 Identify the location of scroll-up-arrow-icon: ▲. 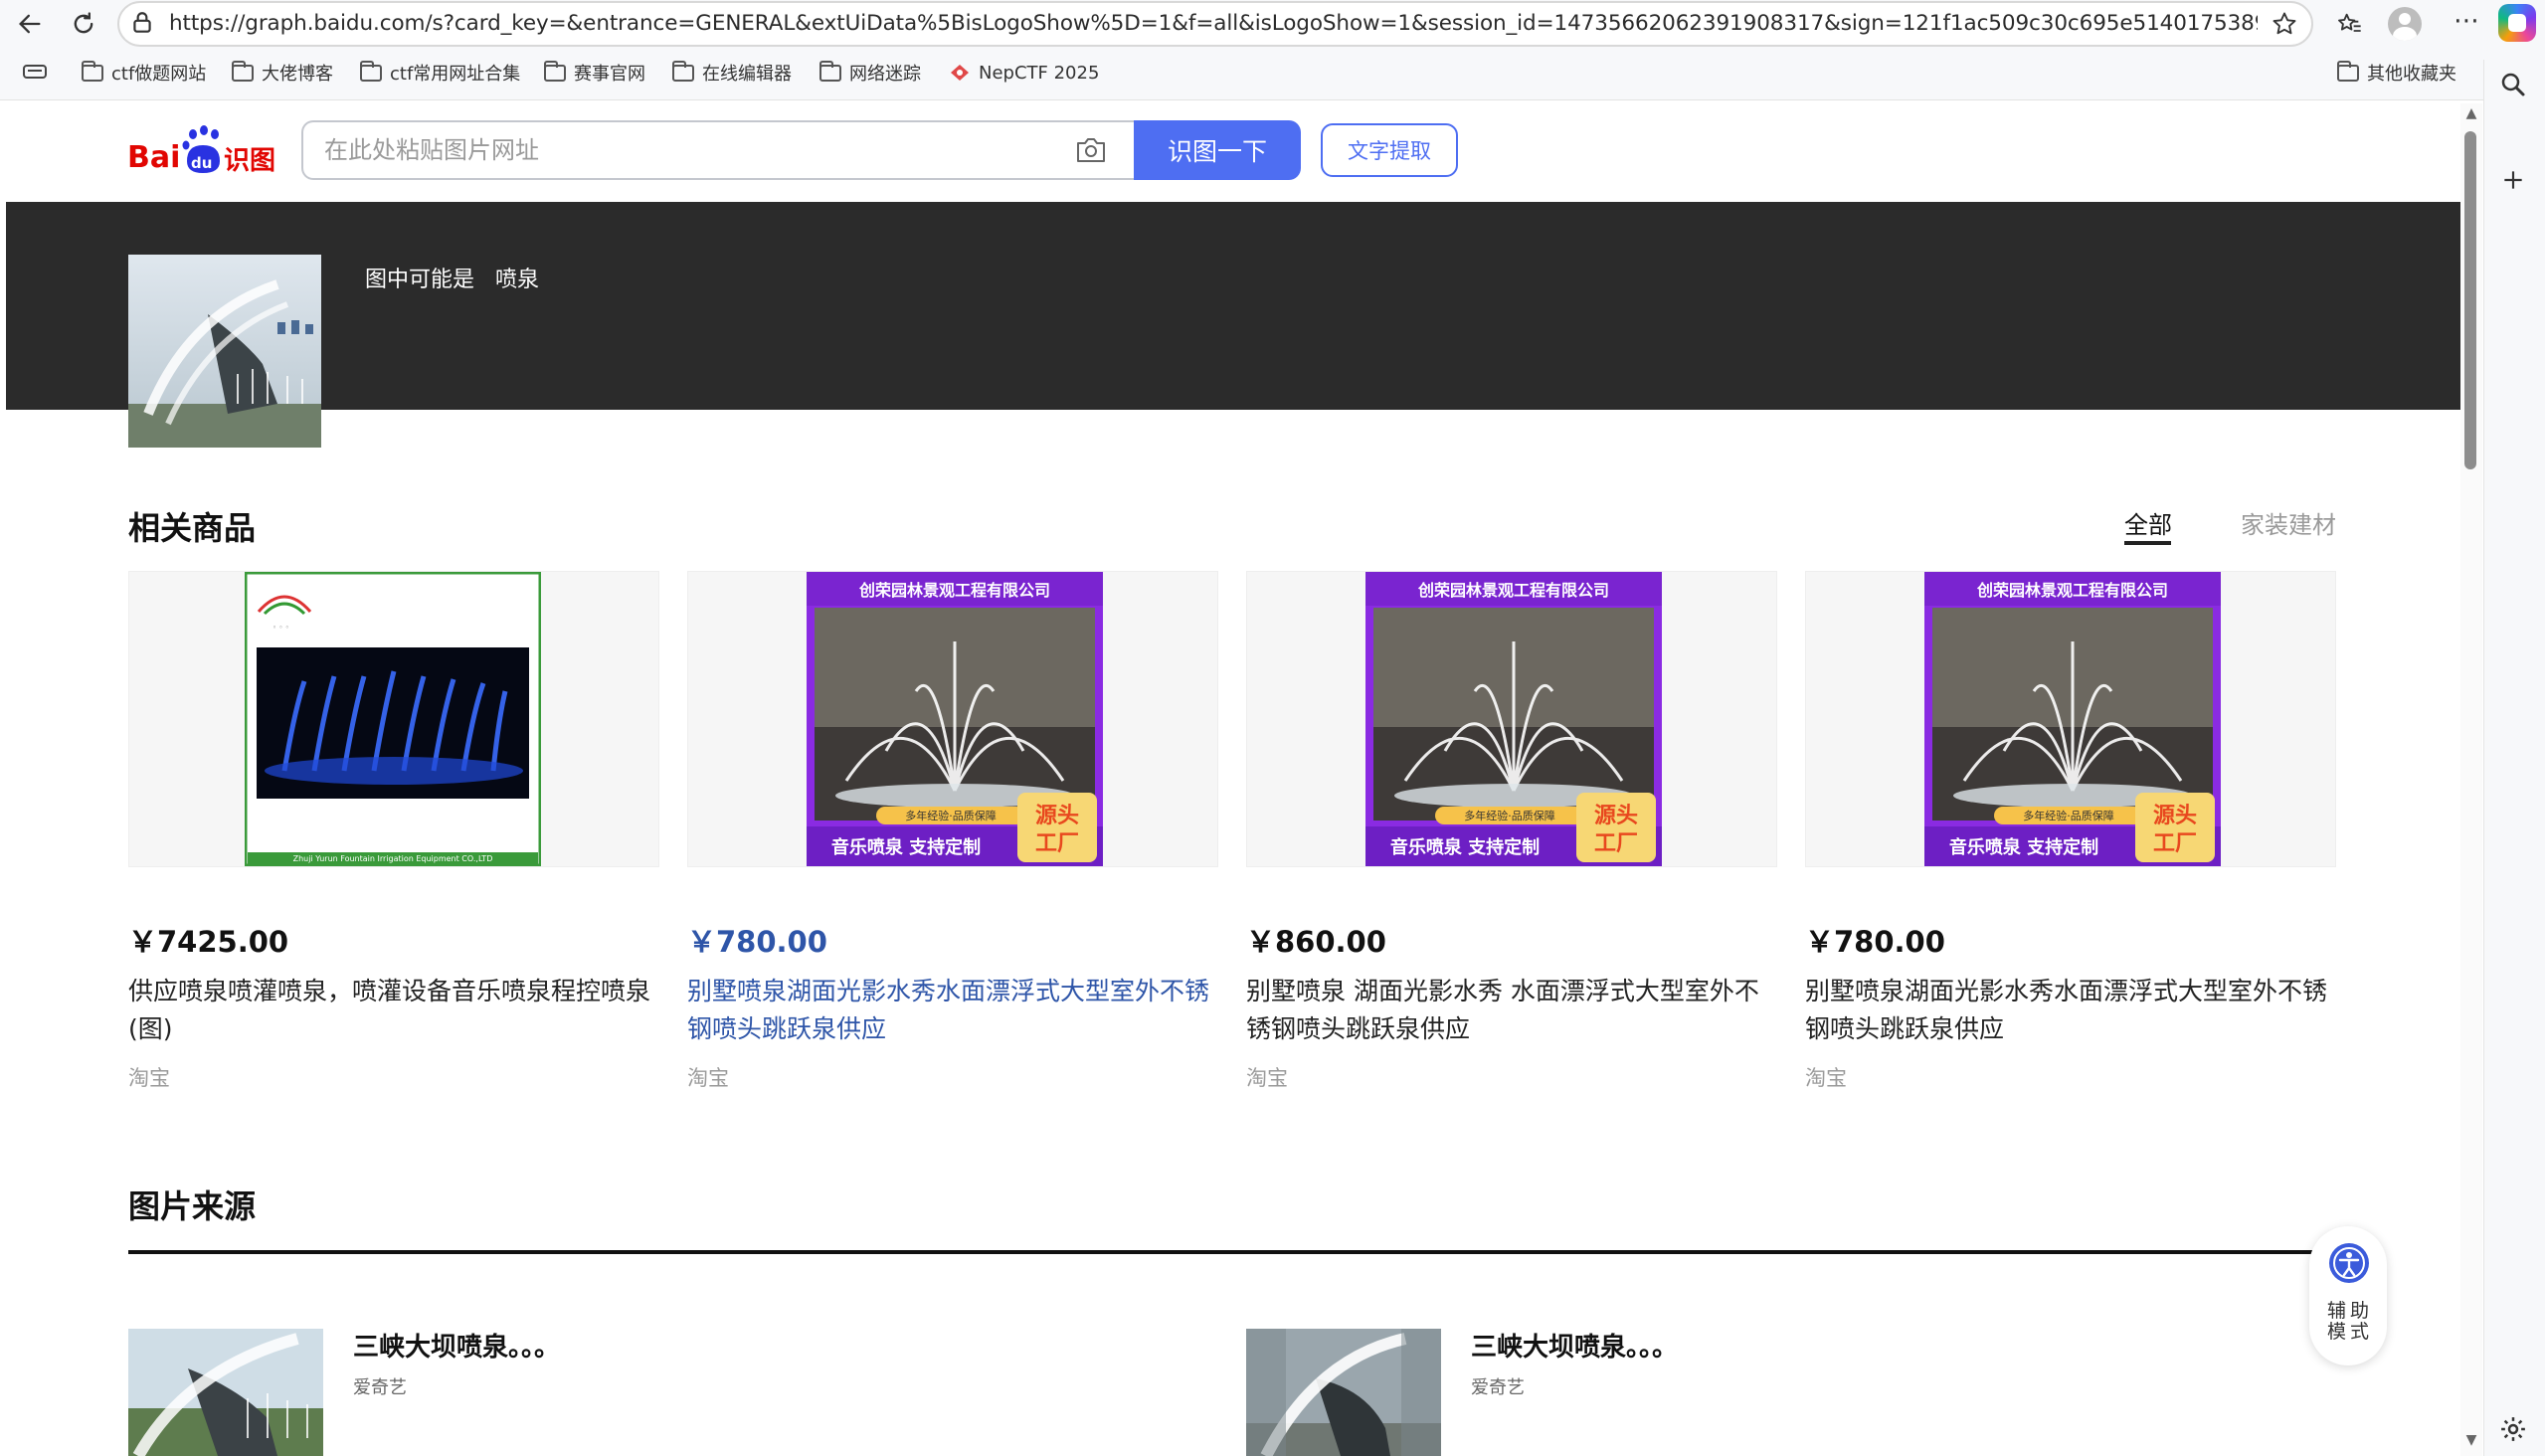
(2471, 113).